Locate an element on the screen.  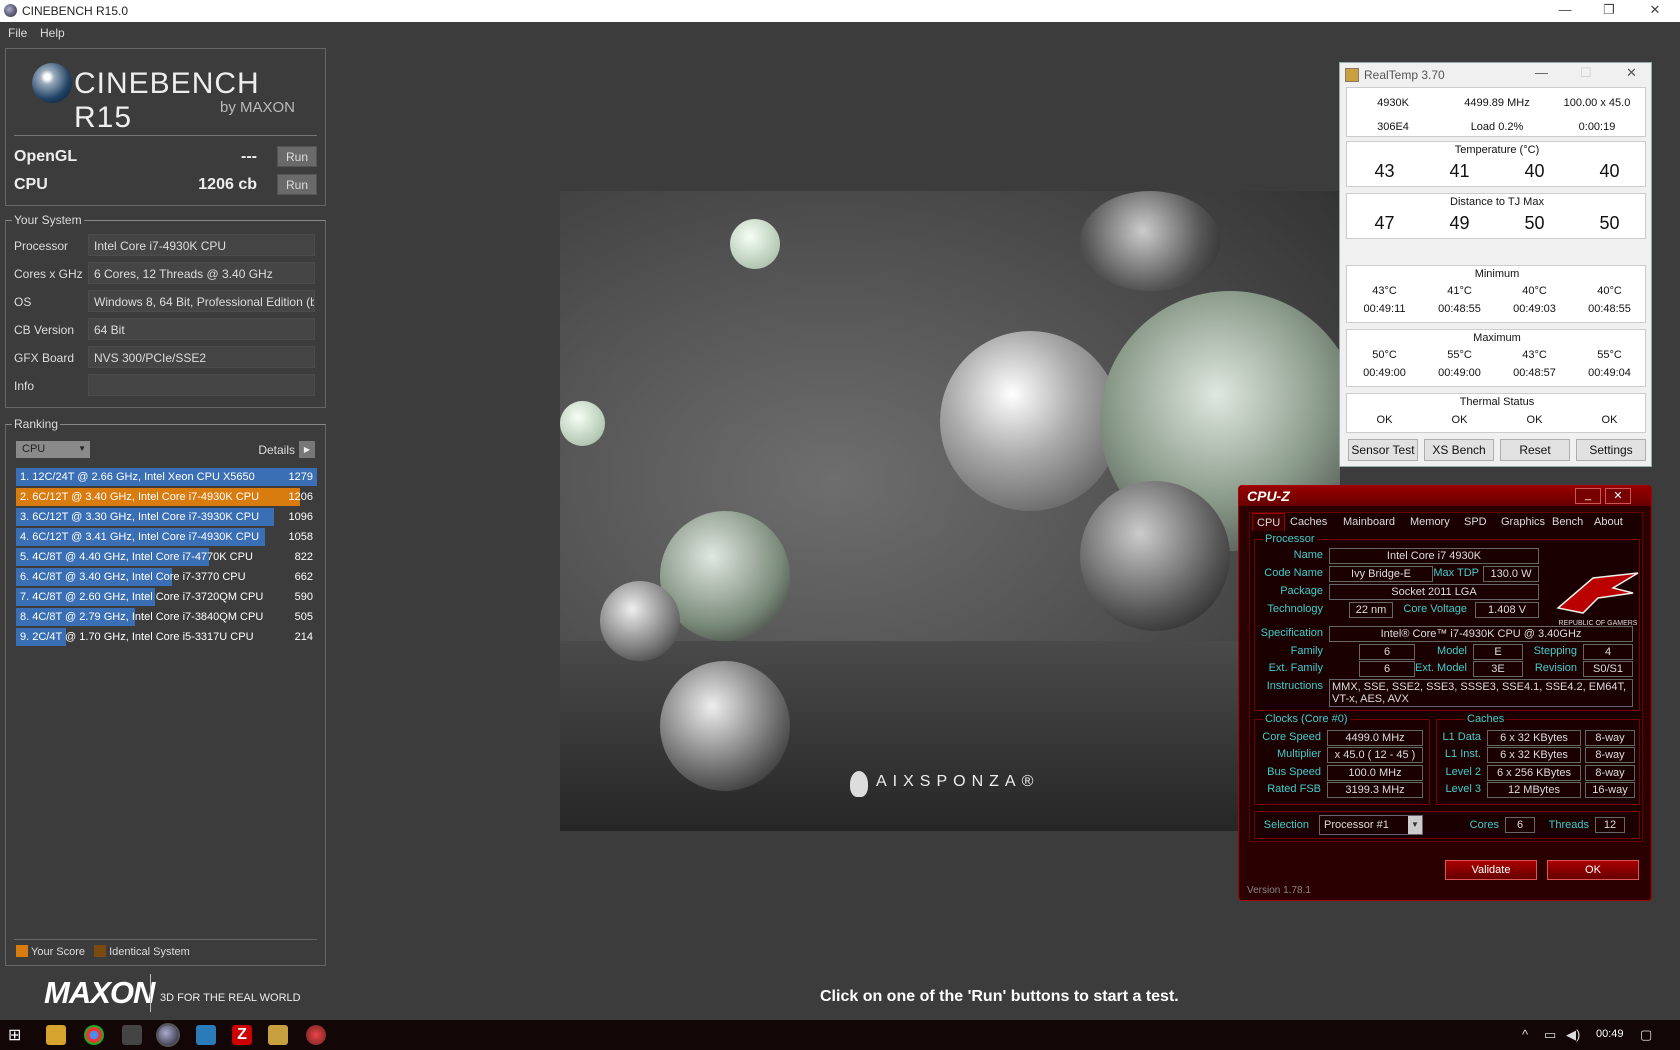
opengl-score: --- is located at coordinates (249, 156).